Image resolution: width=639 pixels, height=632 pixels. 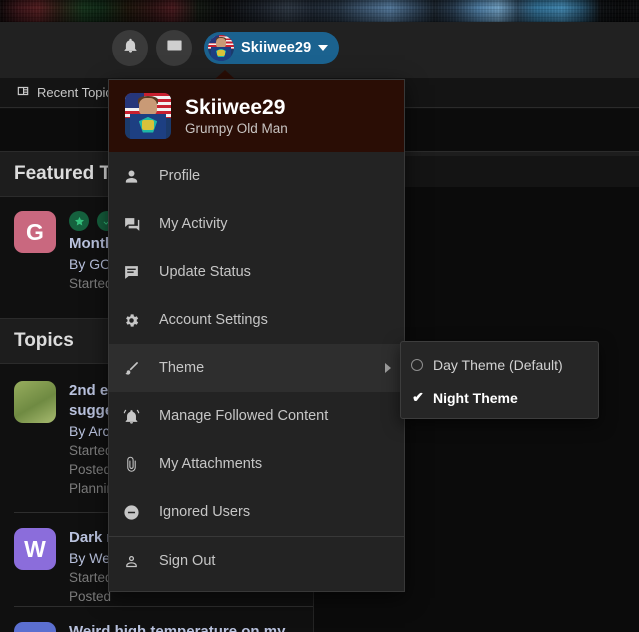 What do you see at coordinates (256, 176) in the screenshot?
I see `menu-item-profile: Profile` at bounding box center [256, 176].